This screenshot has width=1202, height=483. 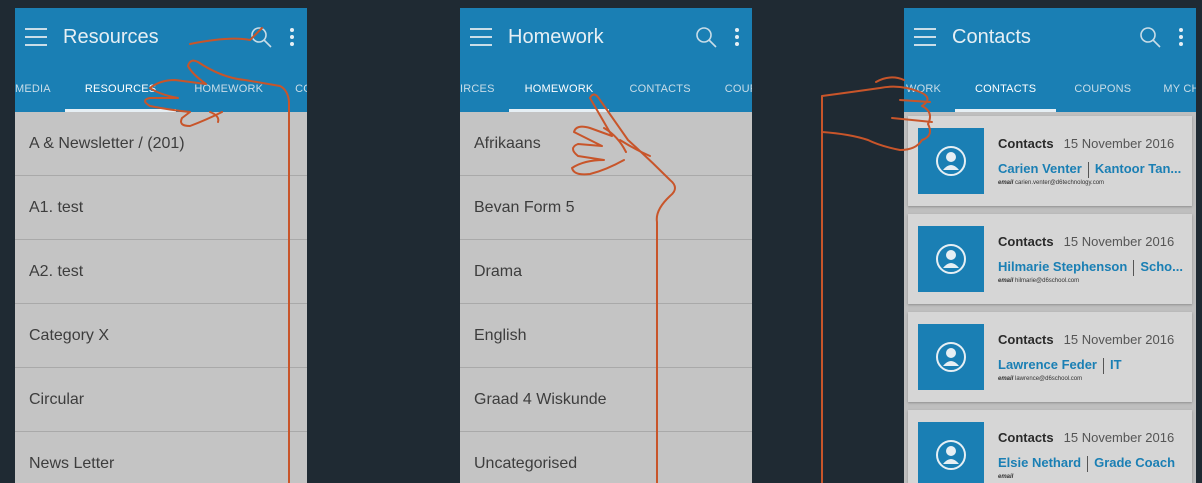 What do you see at coordinates (294, 89) in the screenshot?
I see `tab-contacts: CONT` at bounding box center [294, 89].